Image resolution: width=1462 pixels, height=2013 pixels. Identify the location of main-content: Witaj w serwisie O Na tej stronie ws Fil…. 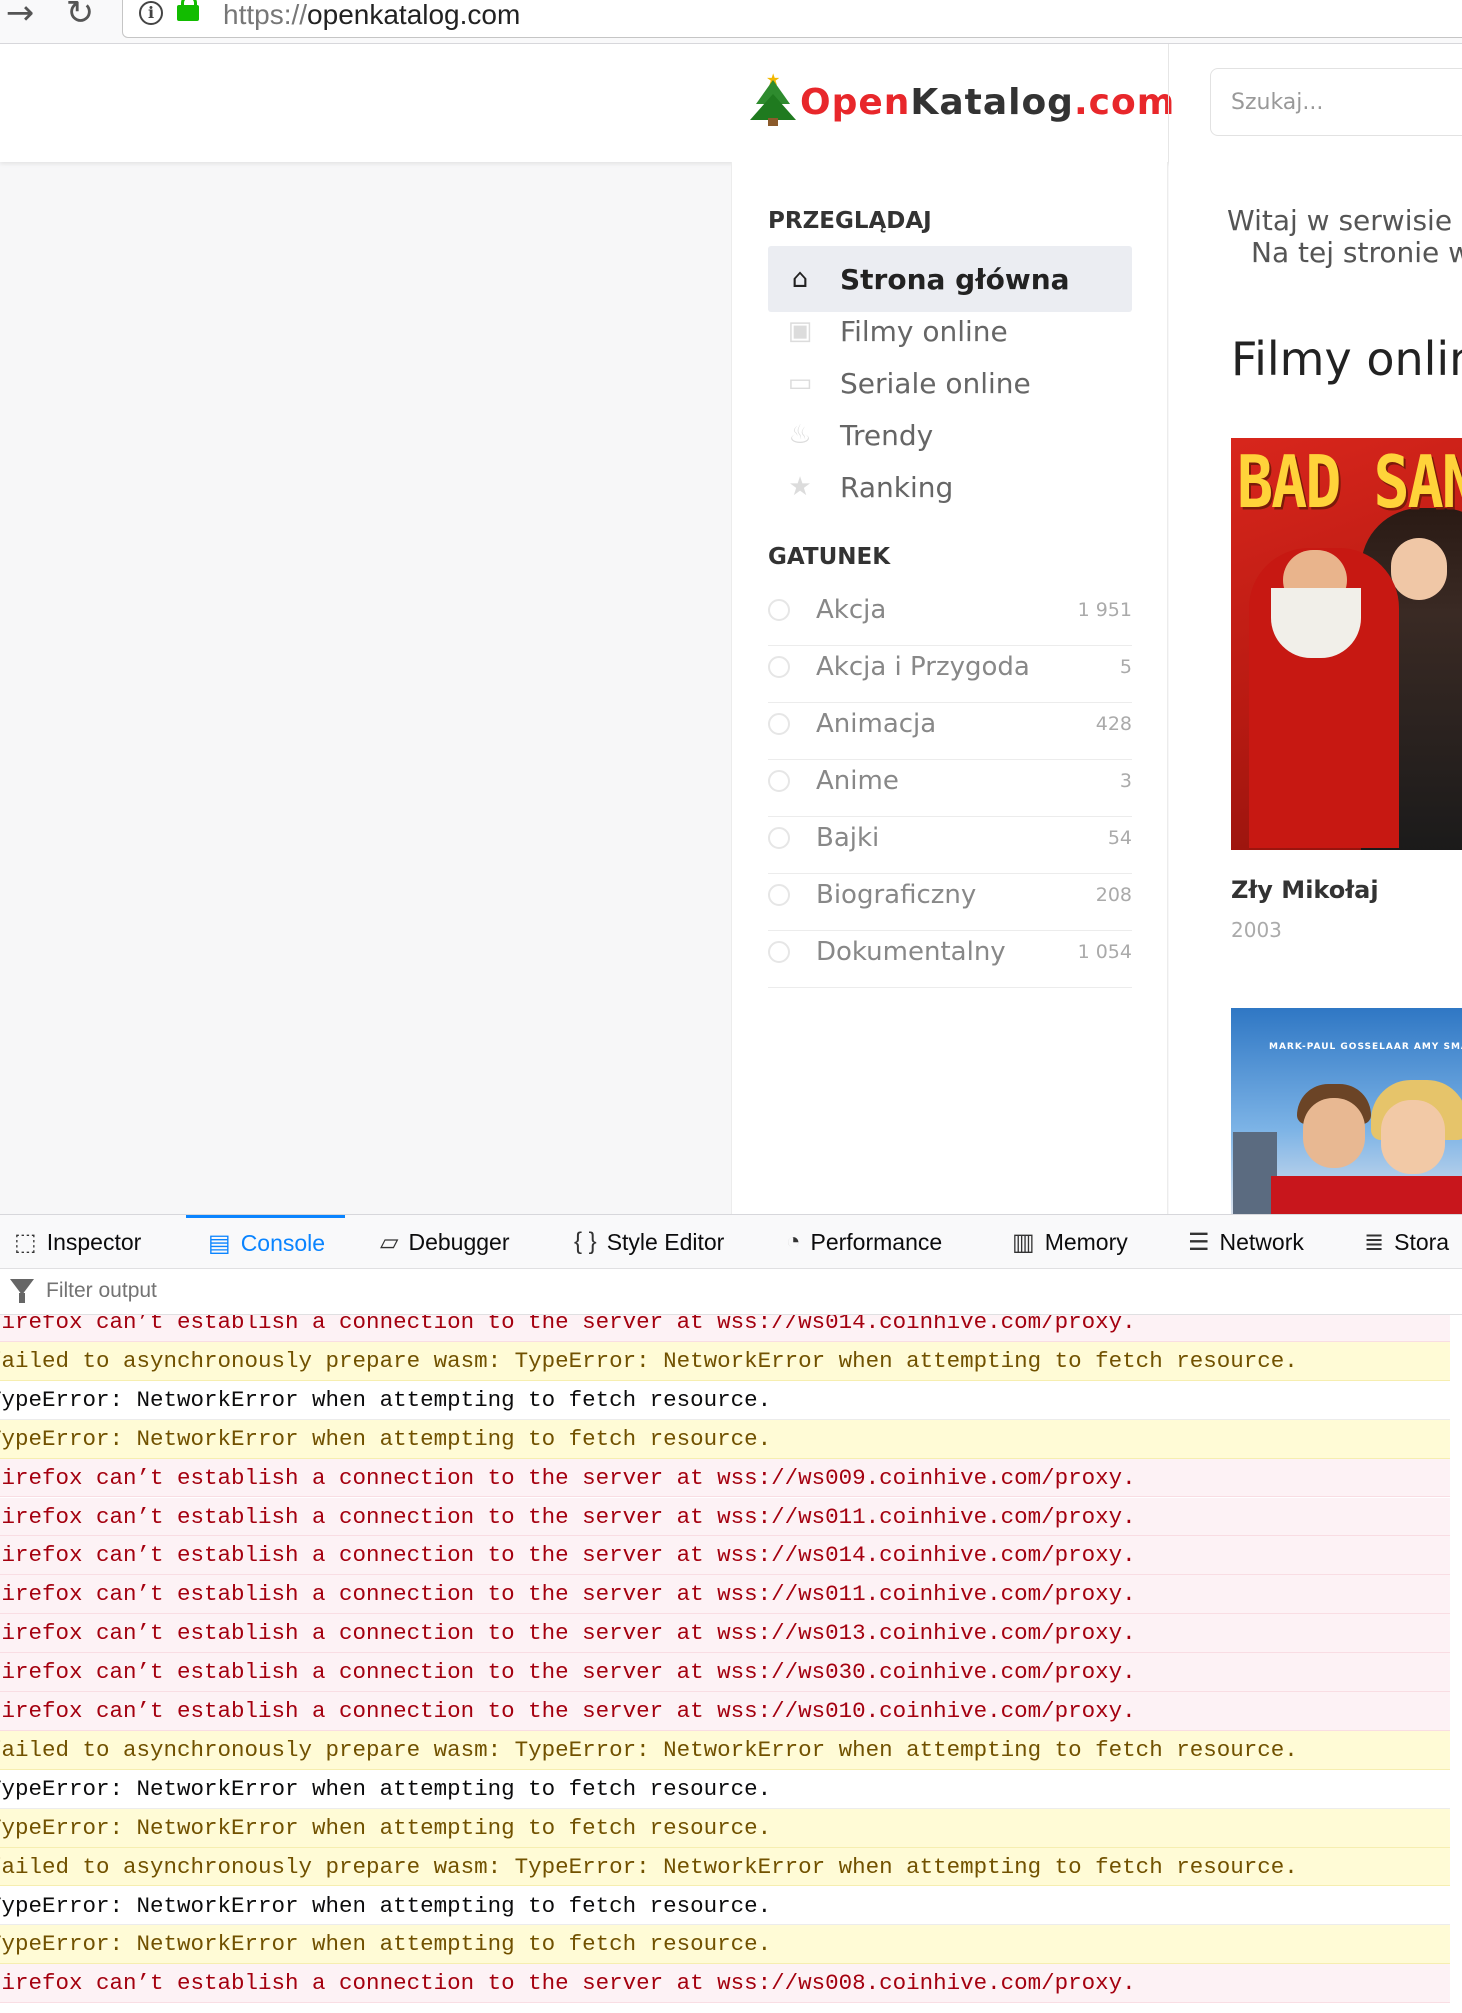
(1315, 688).